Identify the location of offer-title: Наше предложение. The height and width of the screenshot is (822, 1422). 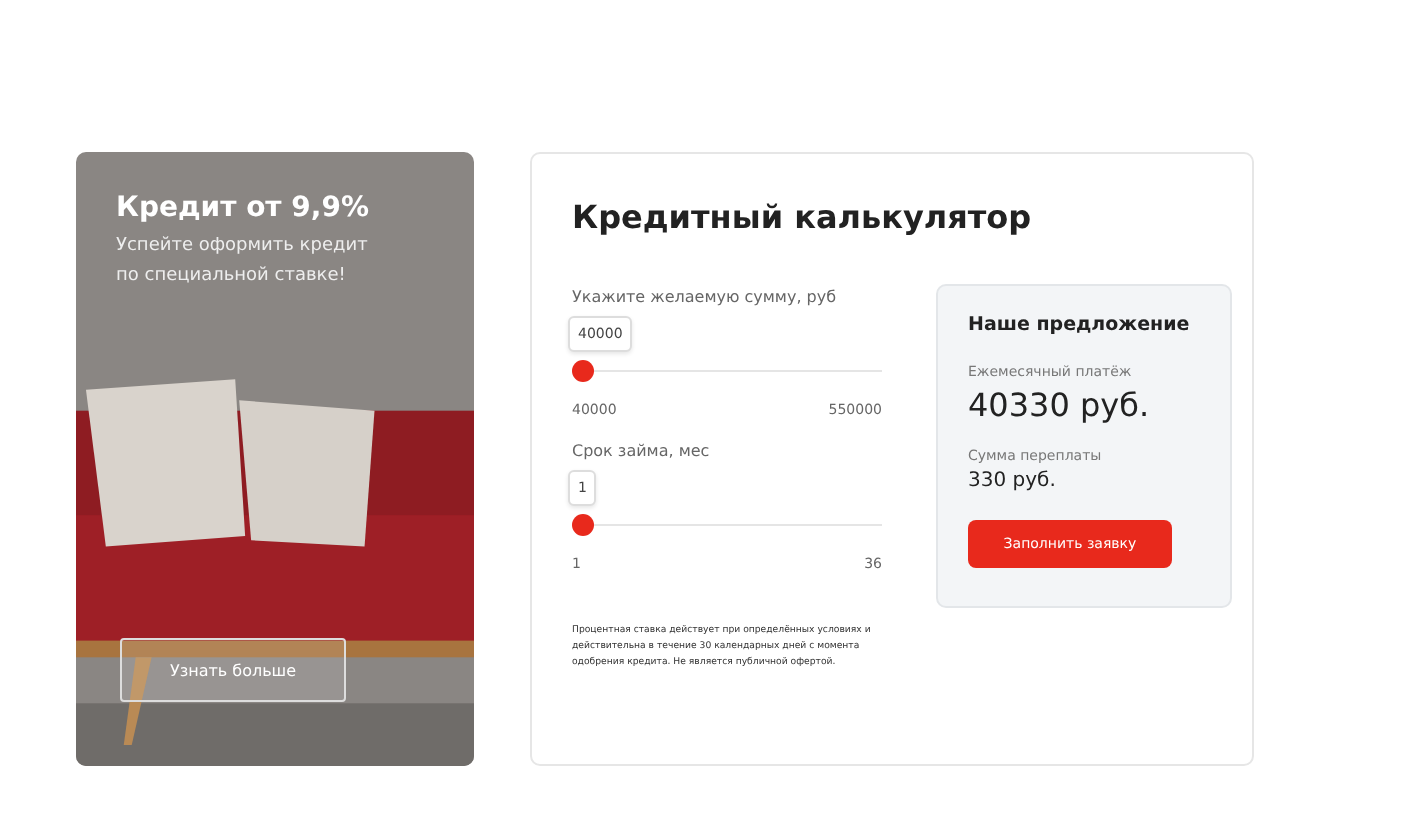
(1079, 325).